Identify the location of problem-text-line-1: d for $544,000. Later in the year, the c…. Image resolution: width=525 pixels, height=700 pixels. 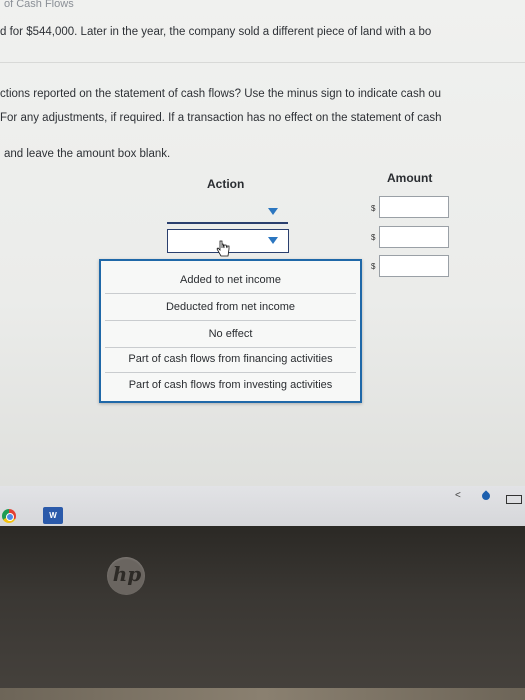
(216, 32).